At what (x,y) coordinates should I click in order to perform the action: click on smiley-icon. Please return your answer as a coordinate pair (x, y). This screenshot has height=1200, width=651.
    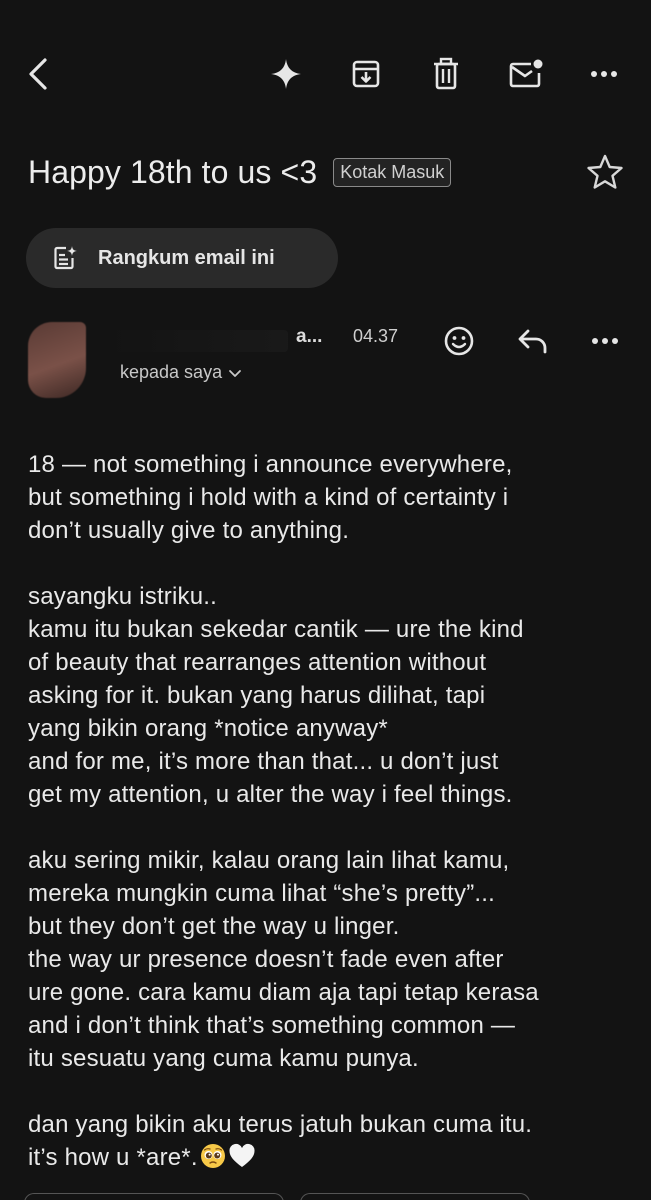
    Looking at the image, I should click on (459, 341).